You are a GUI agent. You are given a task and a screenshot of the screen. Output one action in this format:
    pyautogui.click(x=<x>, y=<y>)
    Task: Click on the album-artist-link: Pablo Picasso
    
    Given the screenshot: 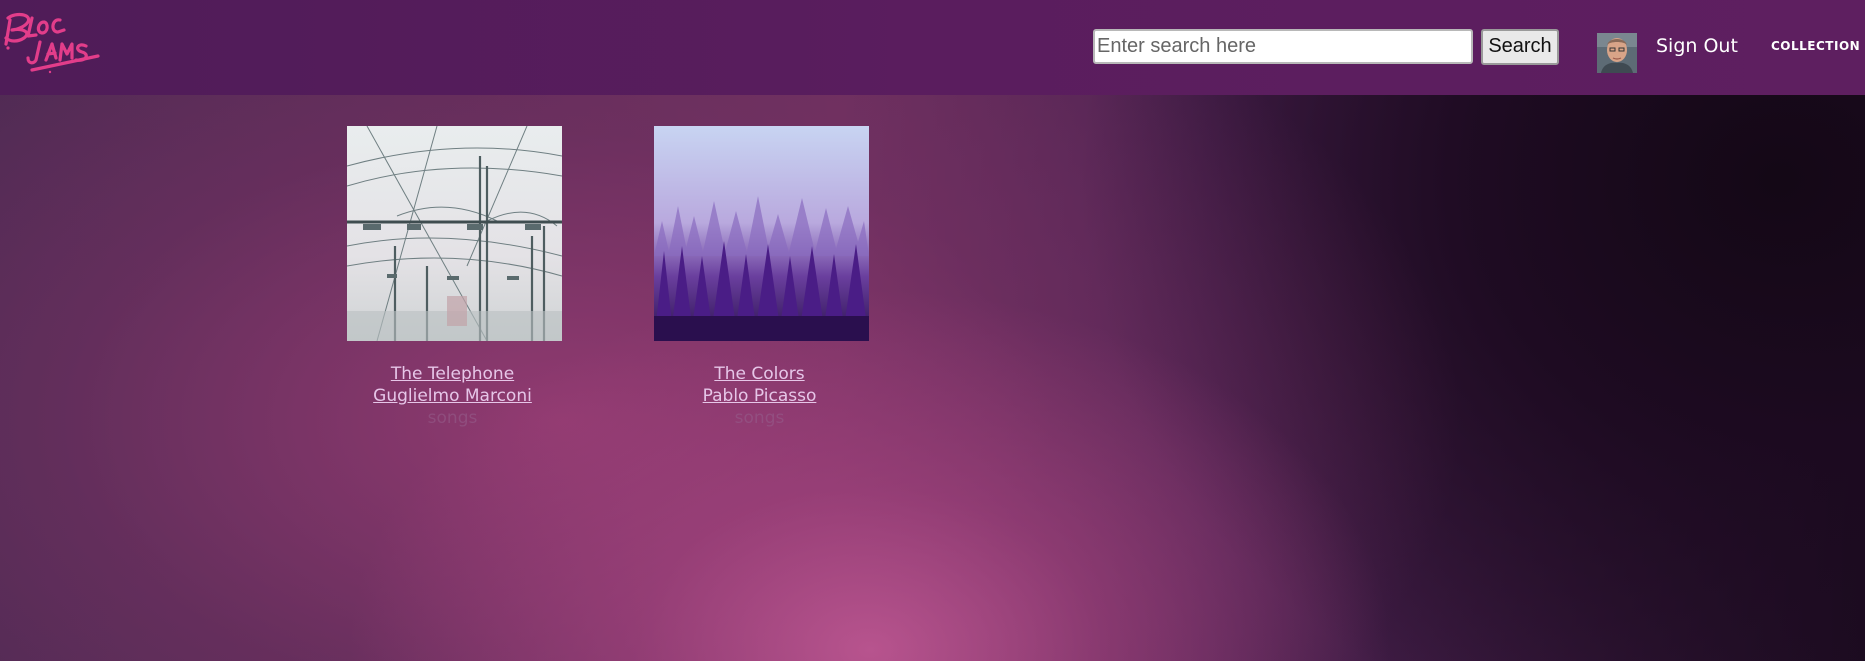 What is the action you would take?
    pyautogui.click(x=759, y=396)
    